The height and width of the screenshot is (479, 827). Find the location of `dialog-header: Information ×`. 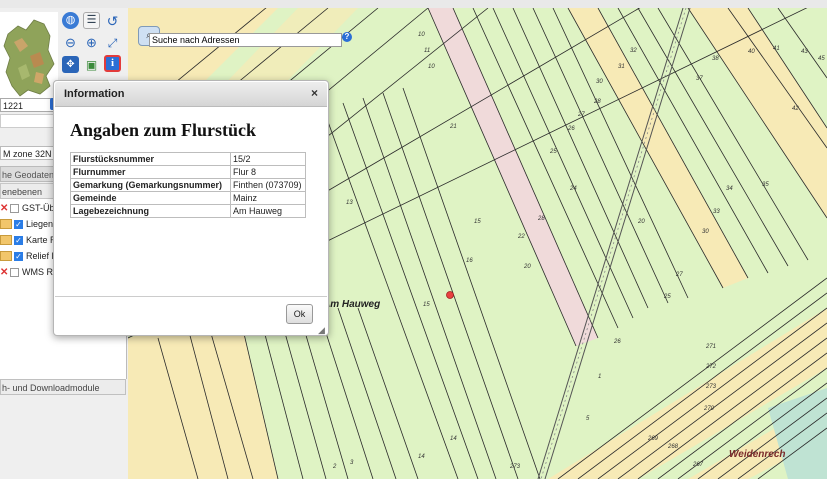

dialog-header: Information × is located at coordinates (191, 94).